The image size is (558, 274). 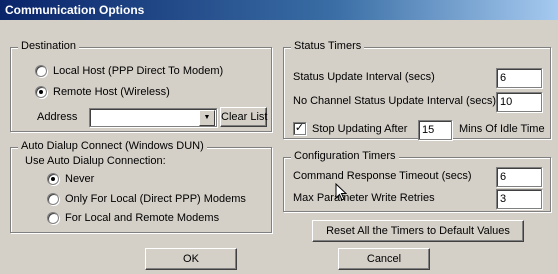 What do you see at coordinates (243, 117) in the screenshot?
I see `clear-list-button: Clear List` at bounding box center [243, 117].